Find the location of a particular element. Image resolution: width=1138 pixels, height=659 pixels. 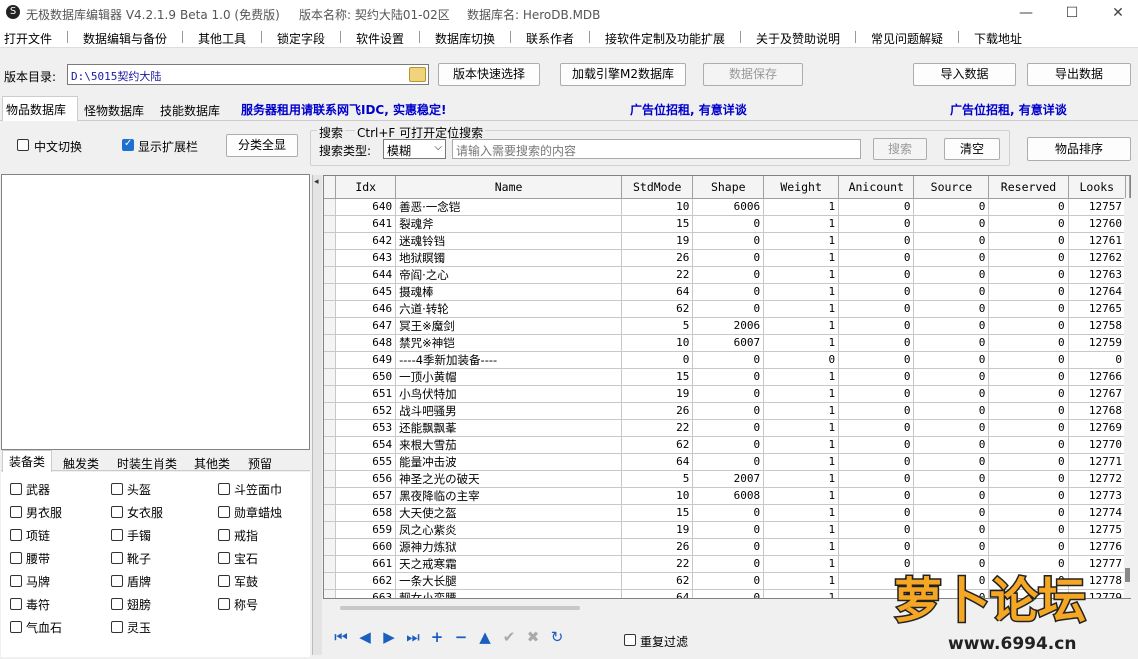

sort-items-button: 物品排序 is located at coordinates (1079, 149).